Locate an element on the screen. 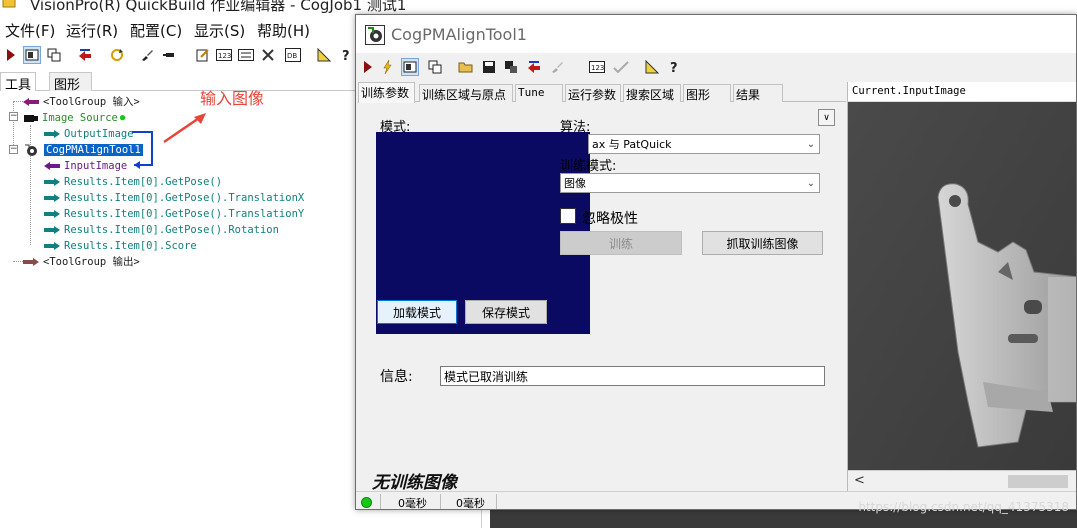 The height and width of the screenshot is (528, 1077). tools-icon is located at coordinates (268, 55).